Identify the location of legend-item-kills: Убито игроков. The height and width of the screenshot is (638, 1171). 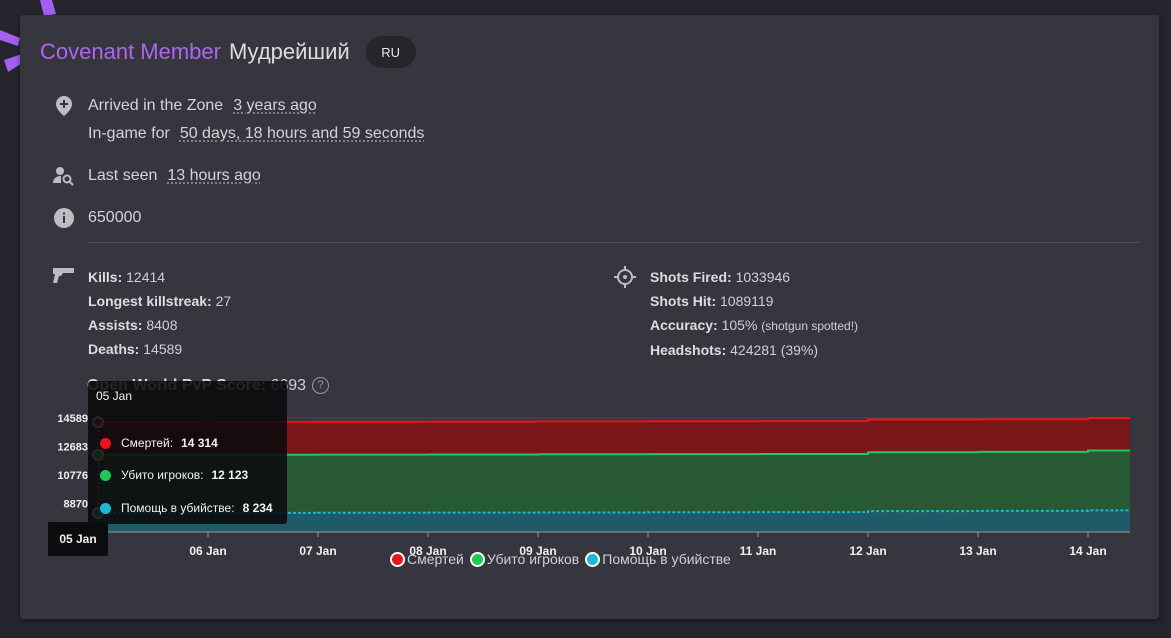
(524, 559).